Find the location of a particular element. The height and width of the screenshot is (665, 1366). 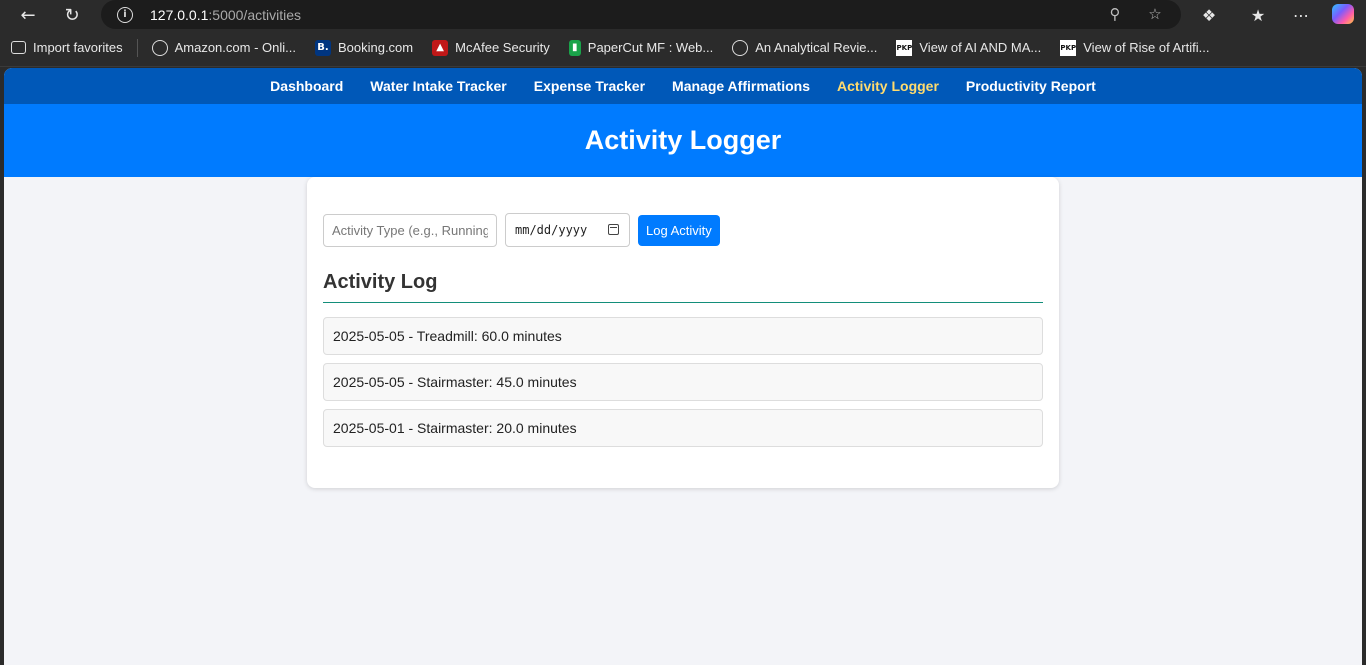

nav-expense-tracker: Expense Tracker is located at coordinates (589, 86).